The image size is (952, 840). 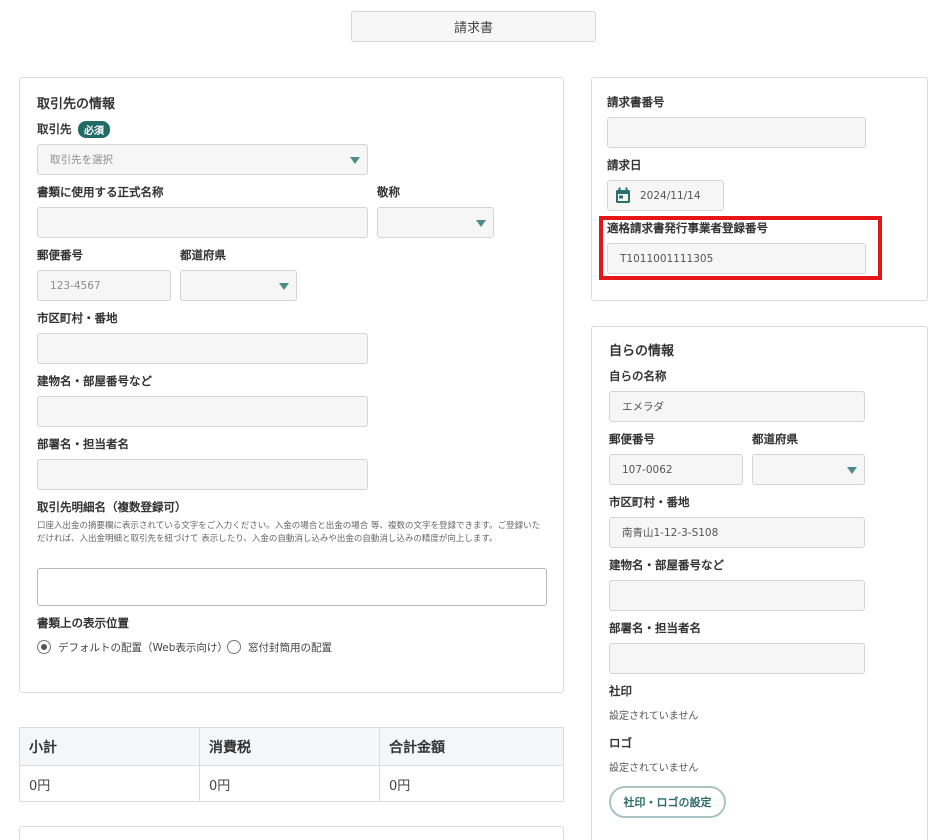 I want to click on client-city-input, so click(x=202, y=348).